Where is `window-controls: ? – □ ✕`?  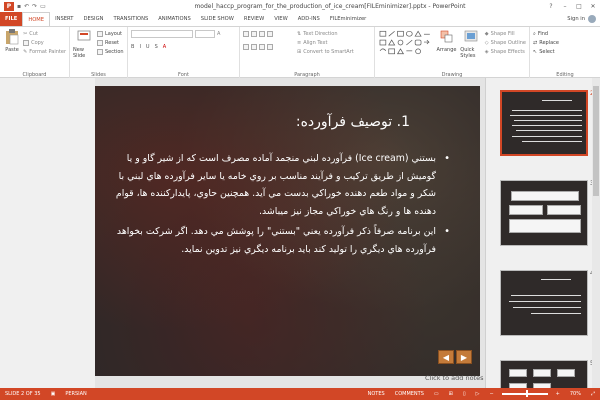
window-controls: ? – □ ✕ is located at coordinates (570, 6).